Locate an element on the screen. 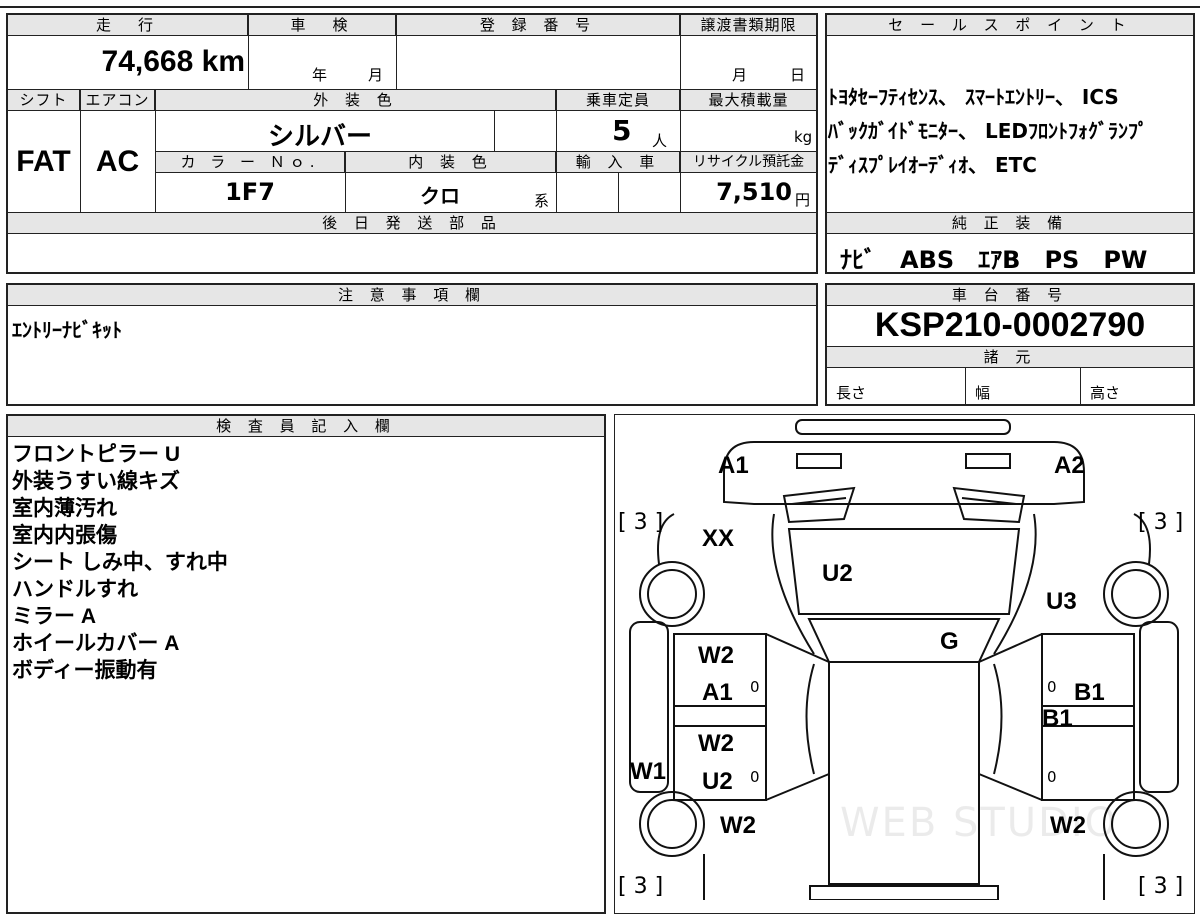  interior-suffix: 系 is located at coordinates (542, 201).